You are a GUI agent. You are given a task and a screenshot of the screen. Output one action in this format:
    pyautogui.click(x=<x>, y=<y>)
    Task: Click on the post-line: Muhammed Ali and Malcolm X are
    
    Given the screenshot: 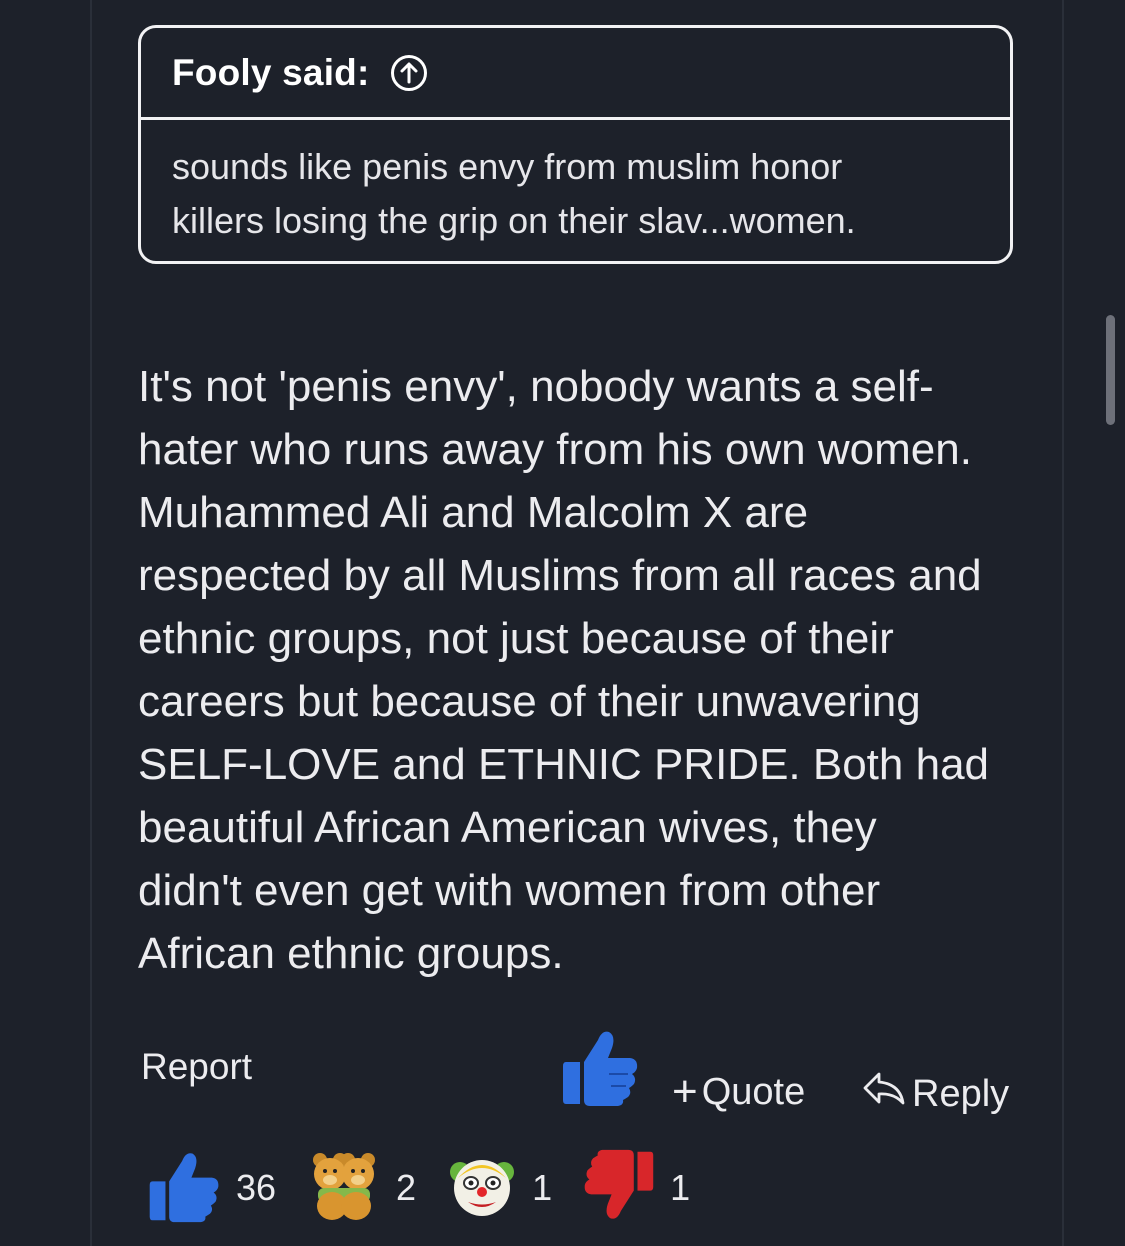 What is the action you would take?
    pyautogui.click(x=473, y=512)
    